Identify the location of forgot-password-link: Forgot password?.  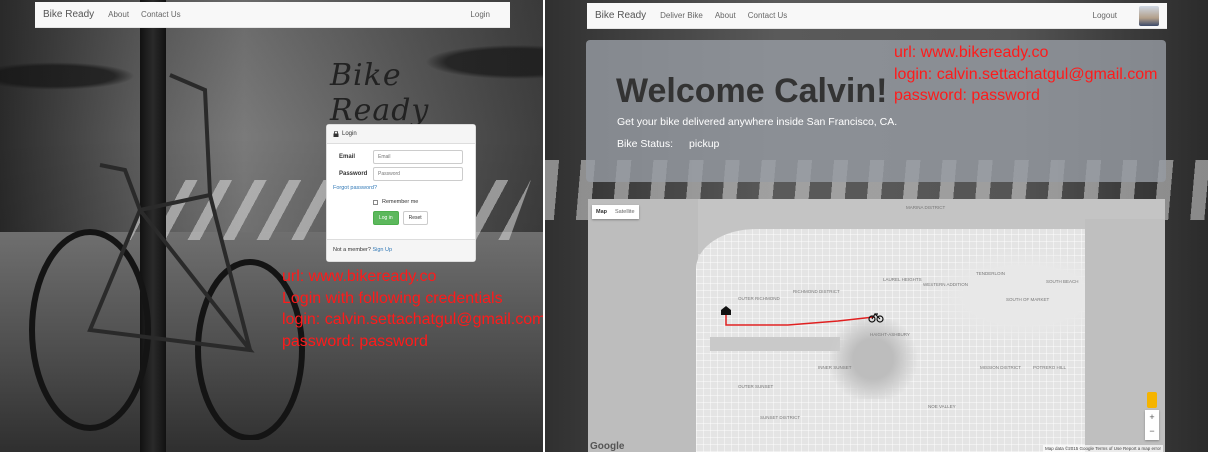
(401, 188).